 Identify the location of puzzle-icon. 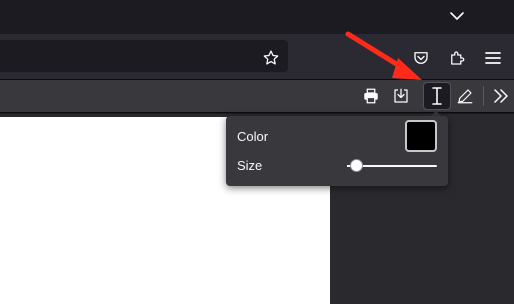
(457, 58).